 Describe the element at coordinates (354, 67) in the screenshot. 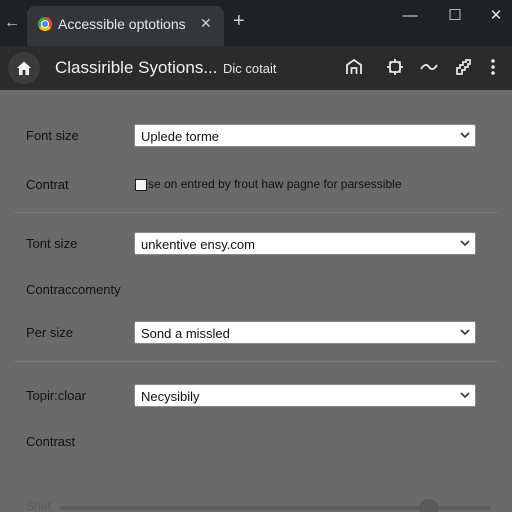

I see `castle-icon` at that location.